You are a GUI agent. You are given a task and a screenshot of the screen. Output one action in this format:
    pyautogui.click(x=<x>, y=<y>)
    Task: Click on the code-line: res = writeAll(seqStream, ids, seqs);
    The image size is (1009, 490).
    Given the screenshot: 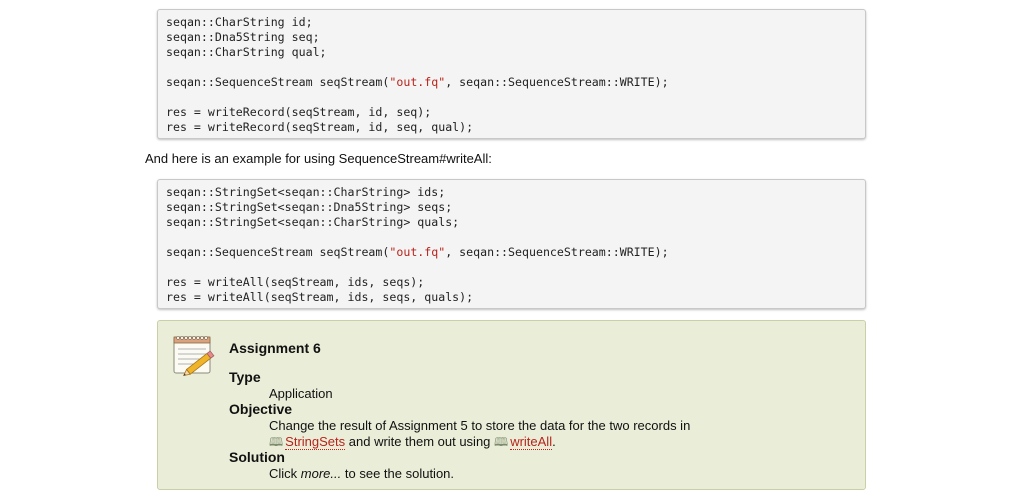 What is the action you would take?
    pyautogui.click(x=295, y=282)
    